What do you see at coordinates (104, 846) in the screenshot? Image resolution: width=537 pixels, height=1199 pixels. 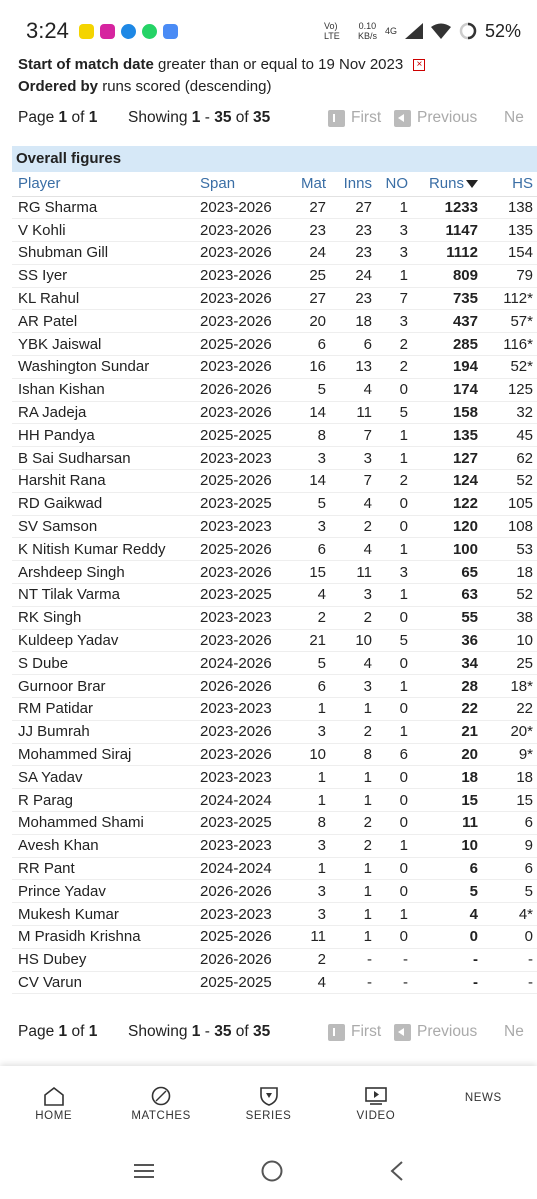 I see `player-link: Avesh Khan` at bounding box center [104, 846].